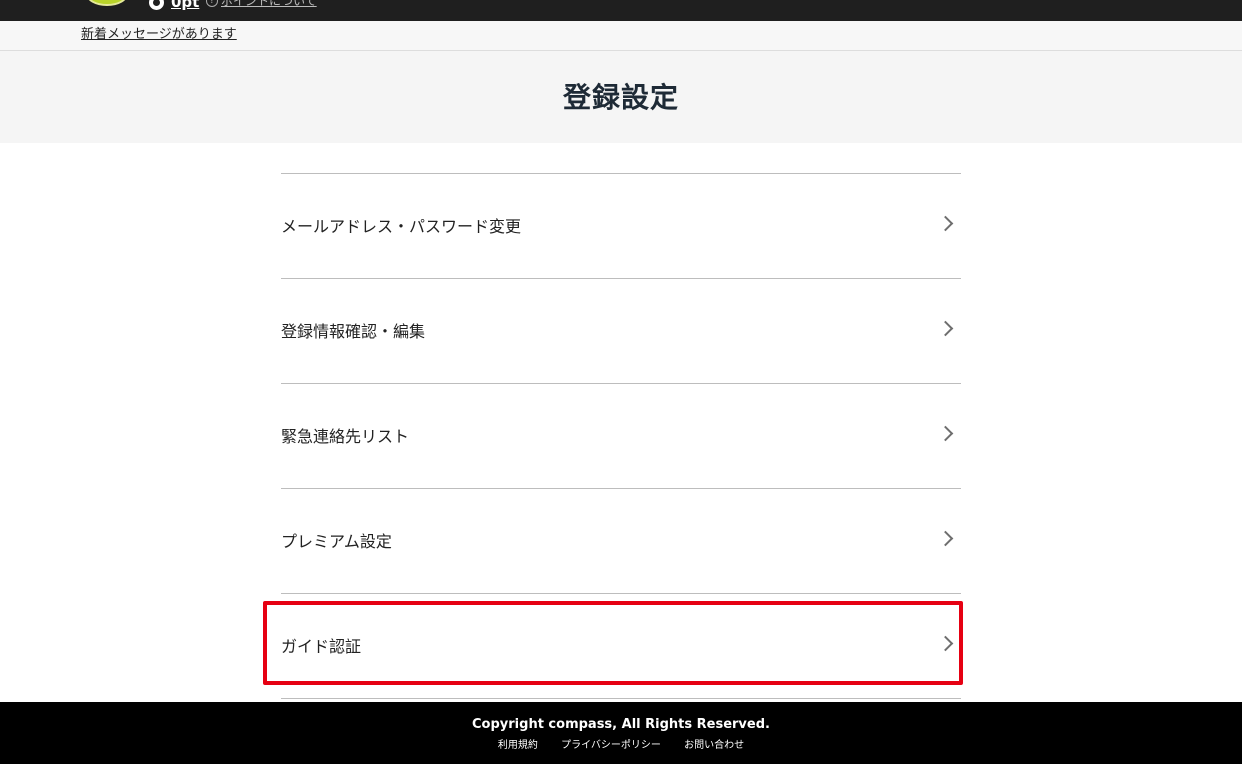 This screenshot has width=1242, height=764. I want to click on page-title: 登録設定, so click(620, 97).